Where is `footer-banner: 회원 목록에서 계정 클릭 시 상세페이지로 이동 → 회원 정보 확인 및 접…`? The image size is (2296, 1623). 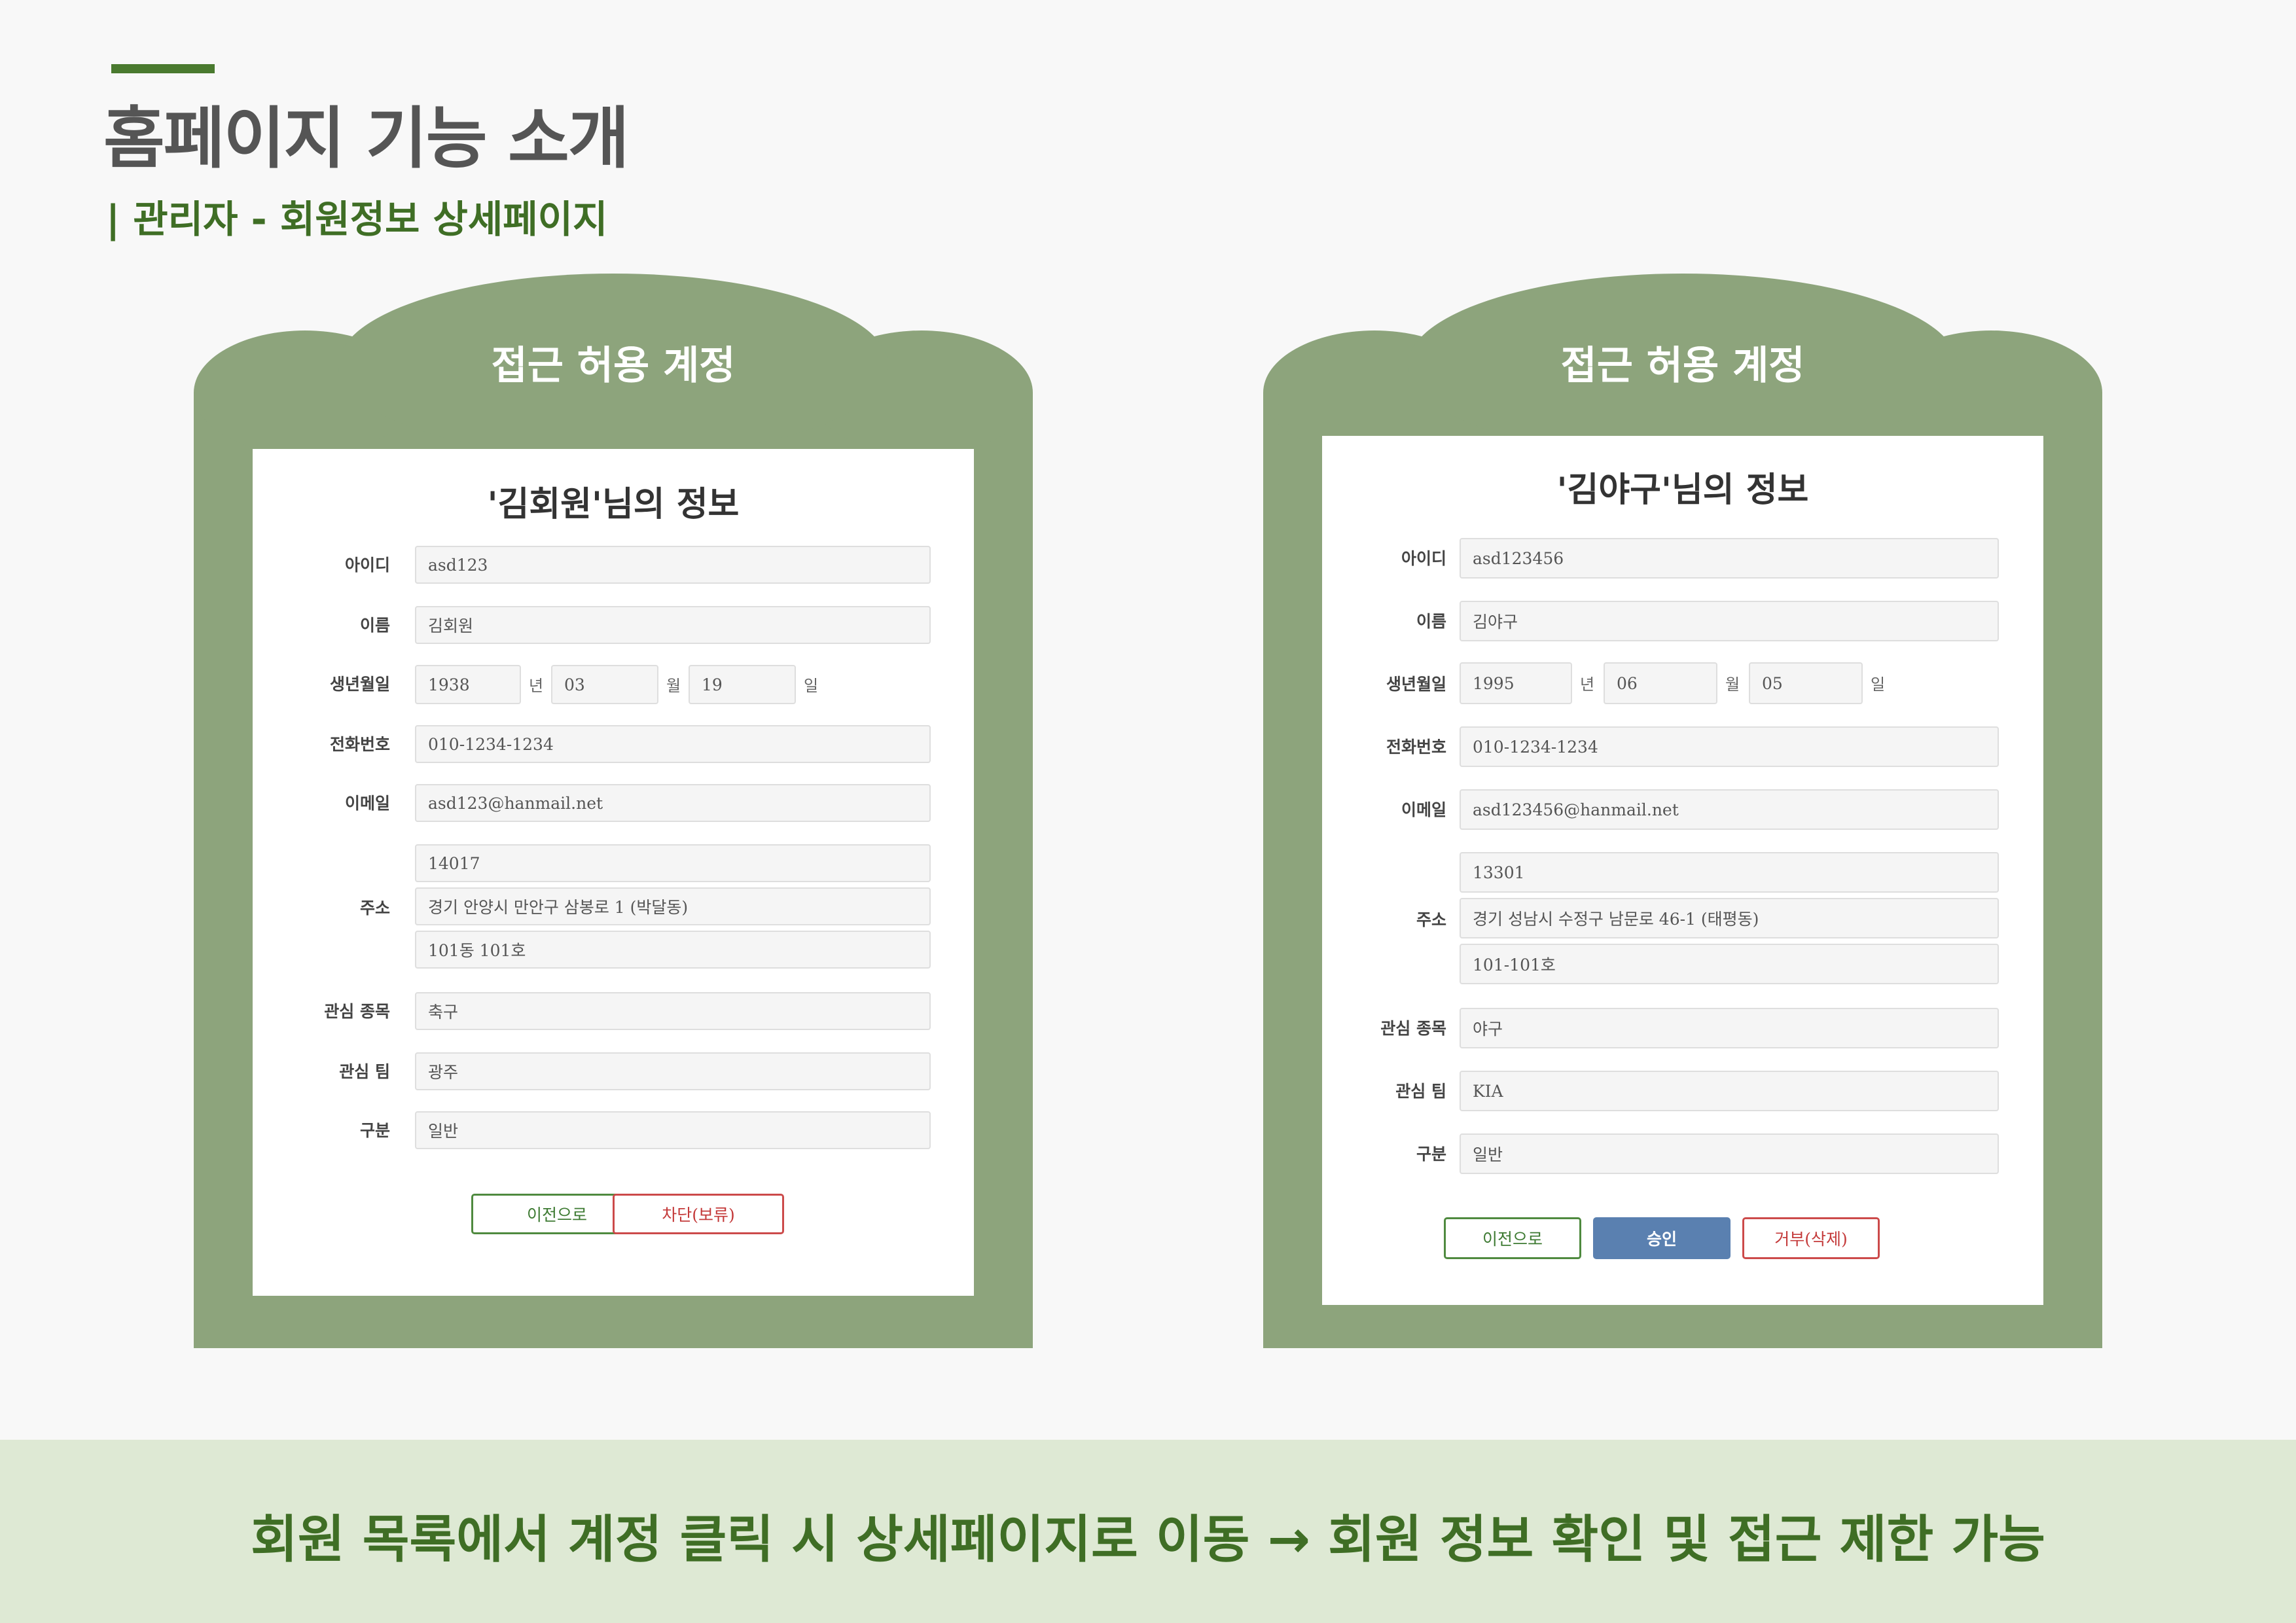
footer-banner: 회원 목록에서 계정 클릭 시 상세페이지로 이동 → 회원 정보 확인 및 접… is located at coordinates (1148, 1531).